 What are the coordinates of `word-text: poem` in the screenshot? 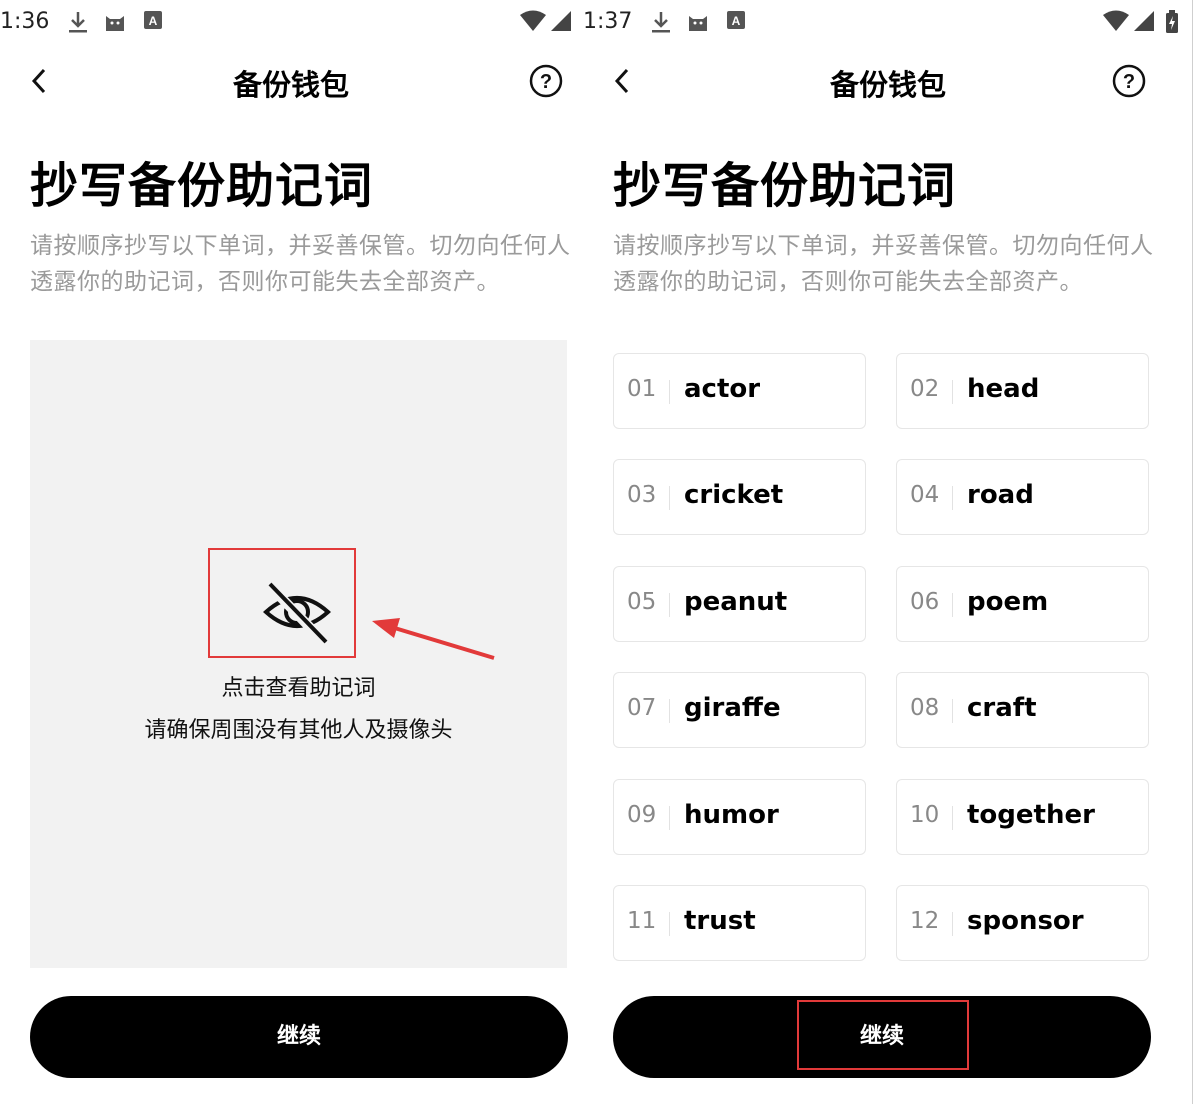 It's located at (1008, 601).